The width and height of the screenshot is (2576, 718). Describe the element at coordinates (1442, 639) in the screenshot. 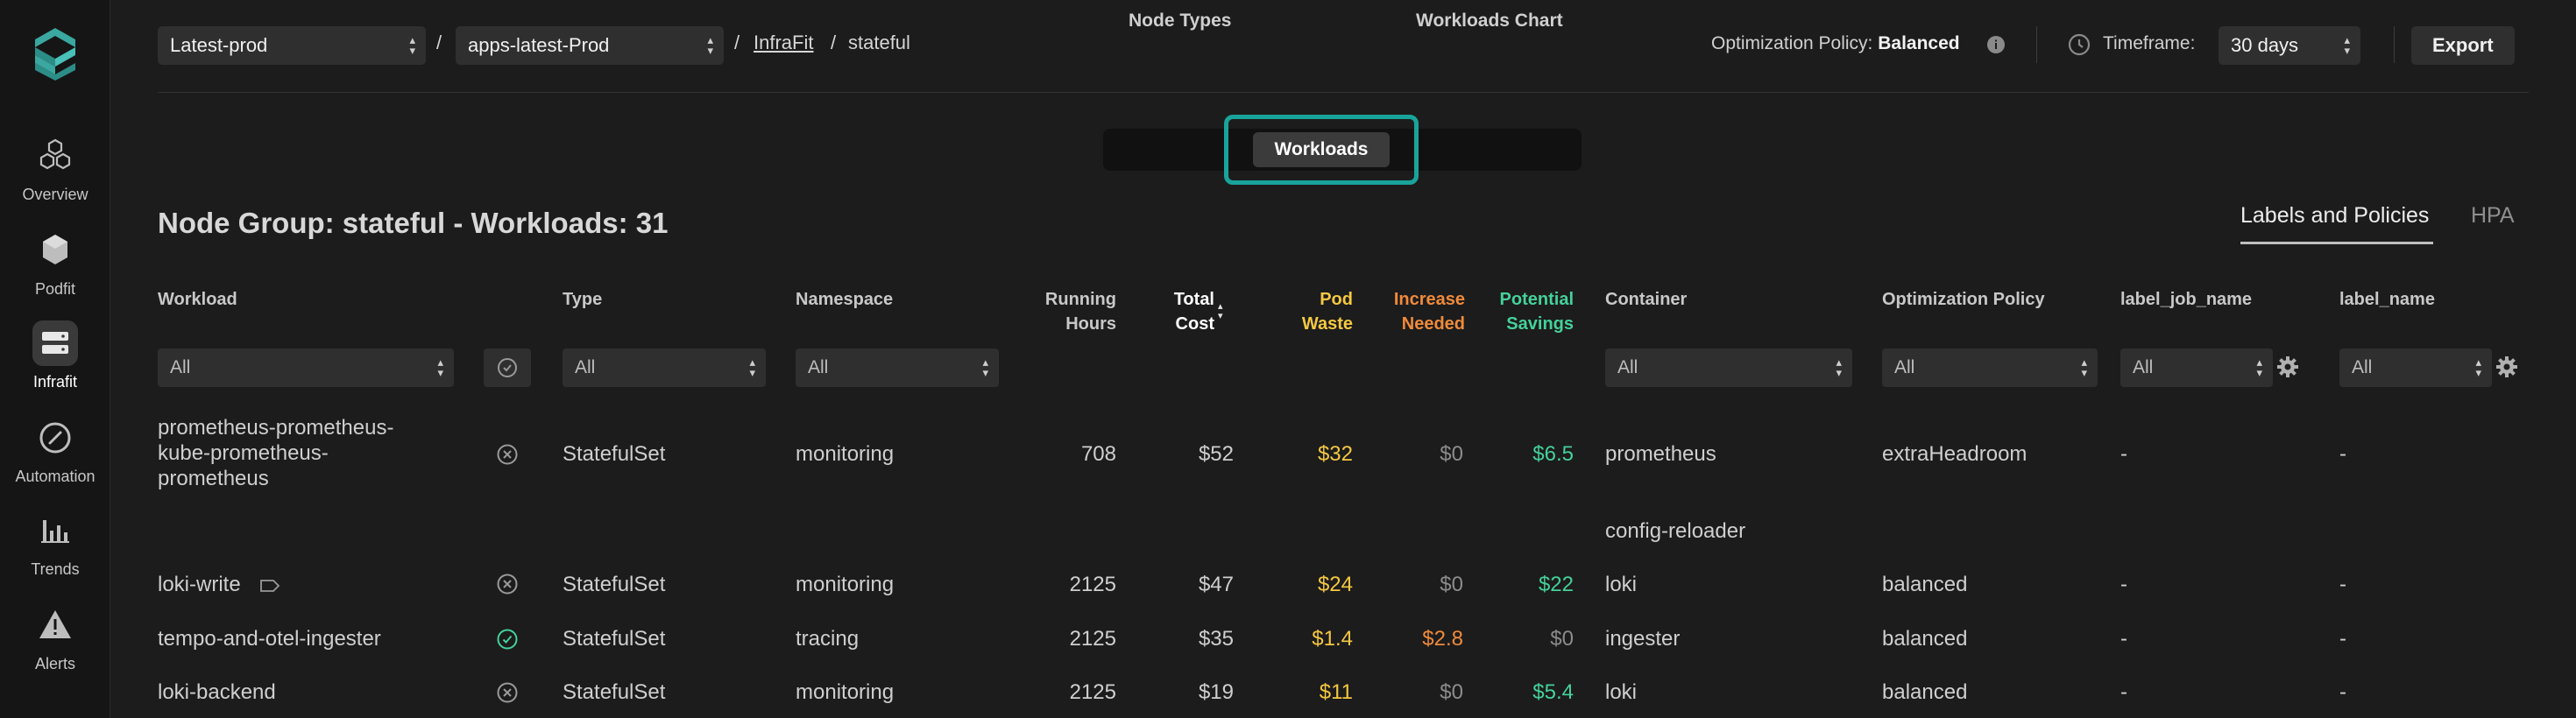

I see `increase-needed: $2.8` at that location.